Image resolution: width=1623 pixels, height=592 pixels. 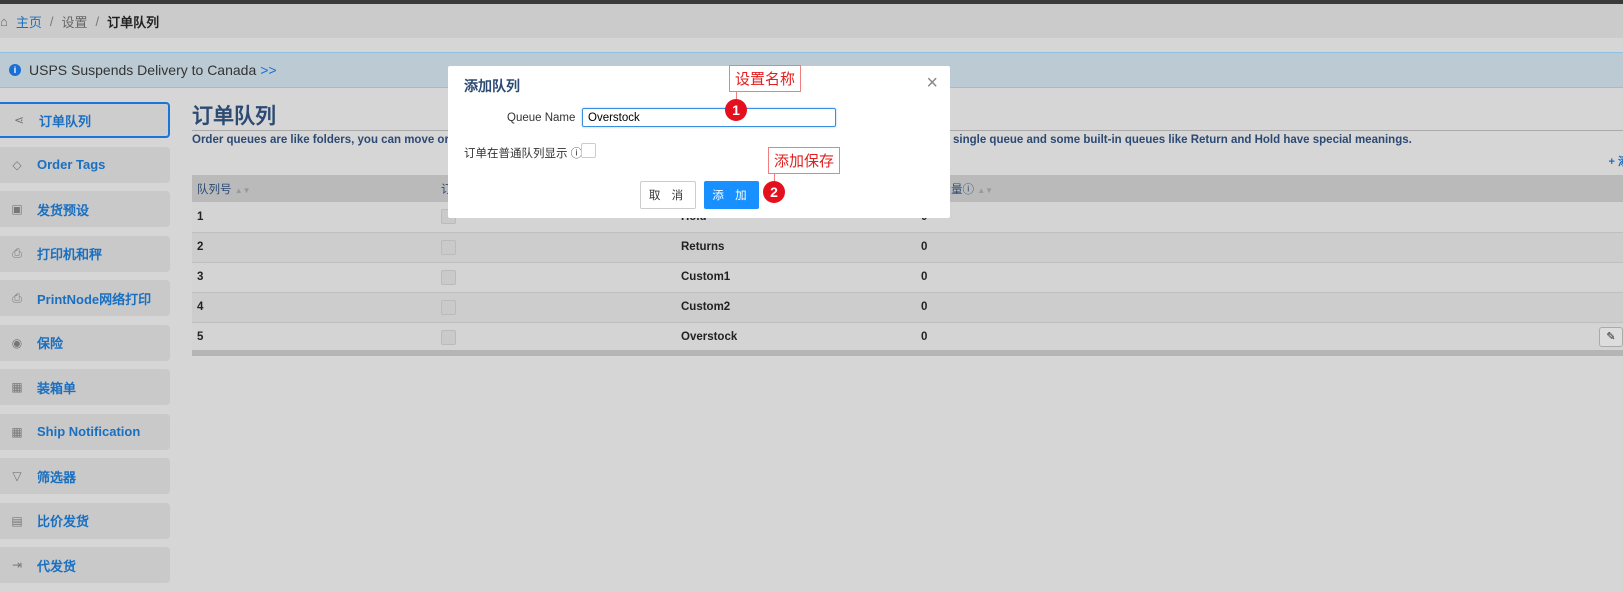 What do you see at coordinates (588, 150) in the screenshot?
I see `show-in-queue-checkbox` at bounding box center [588, 150].